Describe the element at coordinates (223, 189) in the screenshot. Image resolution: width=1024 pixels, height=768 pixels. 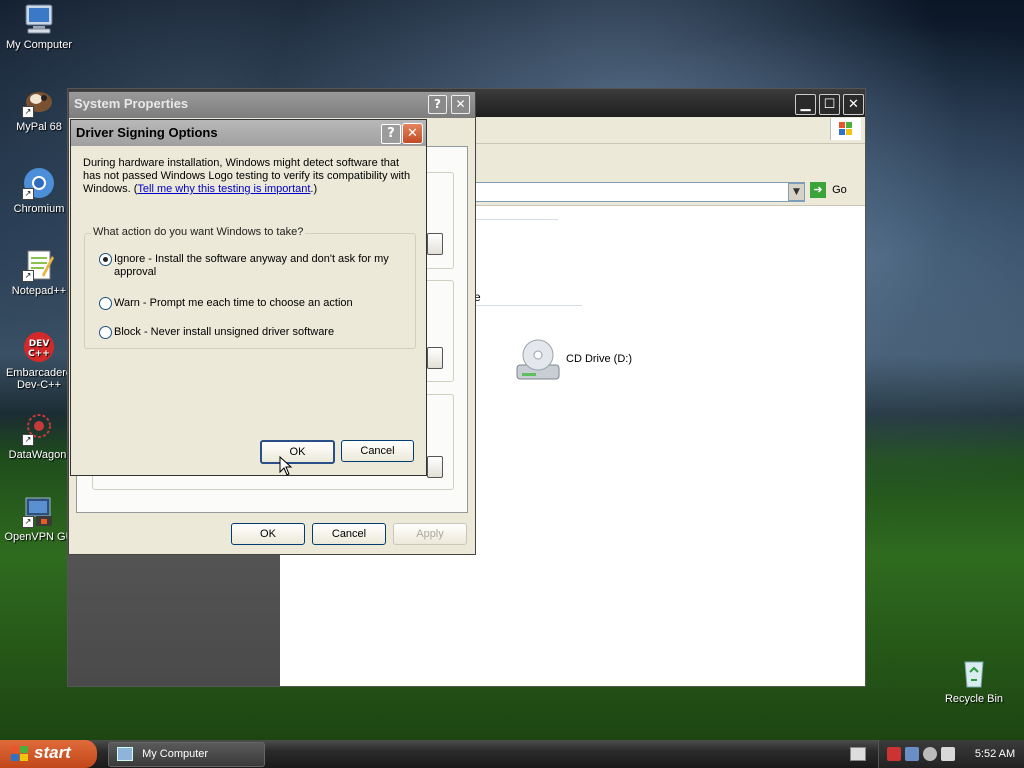
I see `help-link: Tell me why this testing is important` at that location.